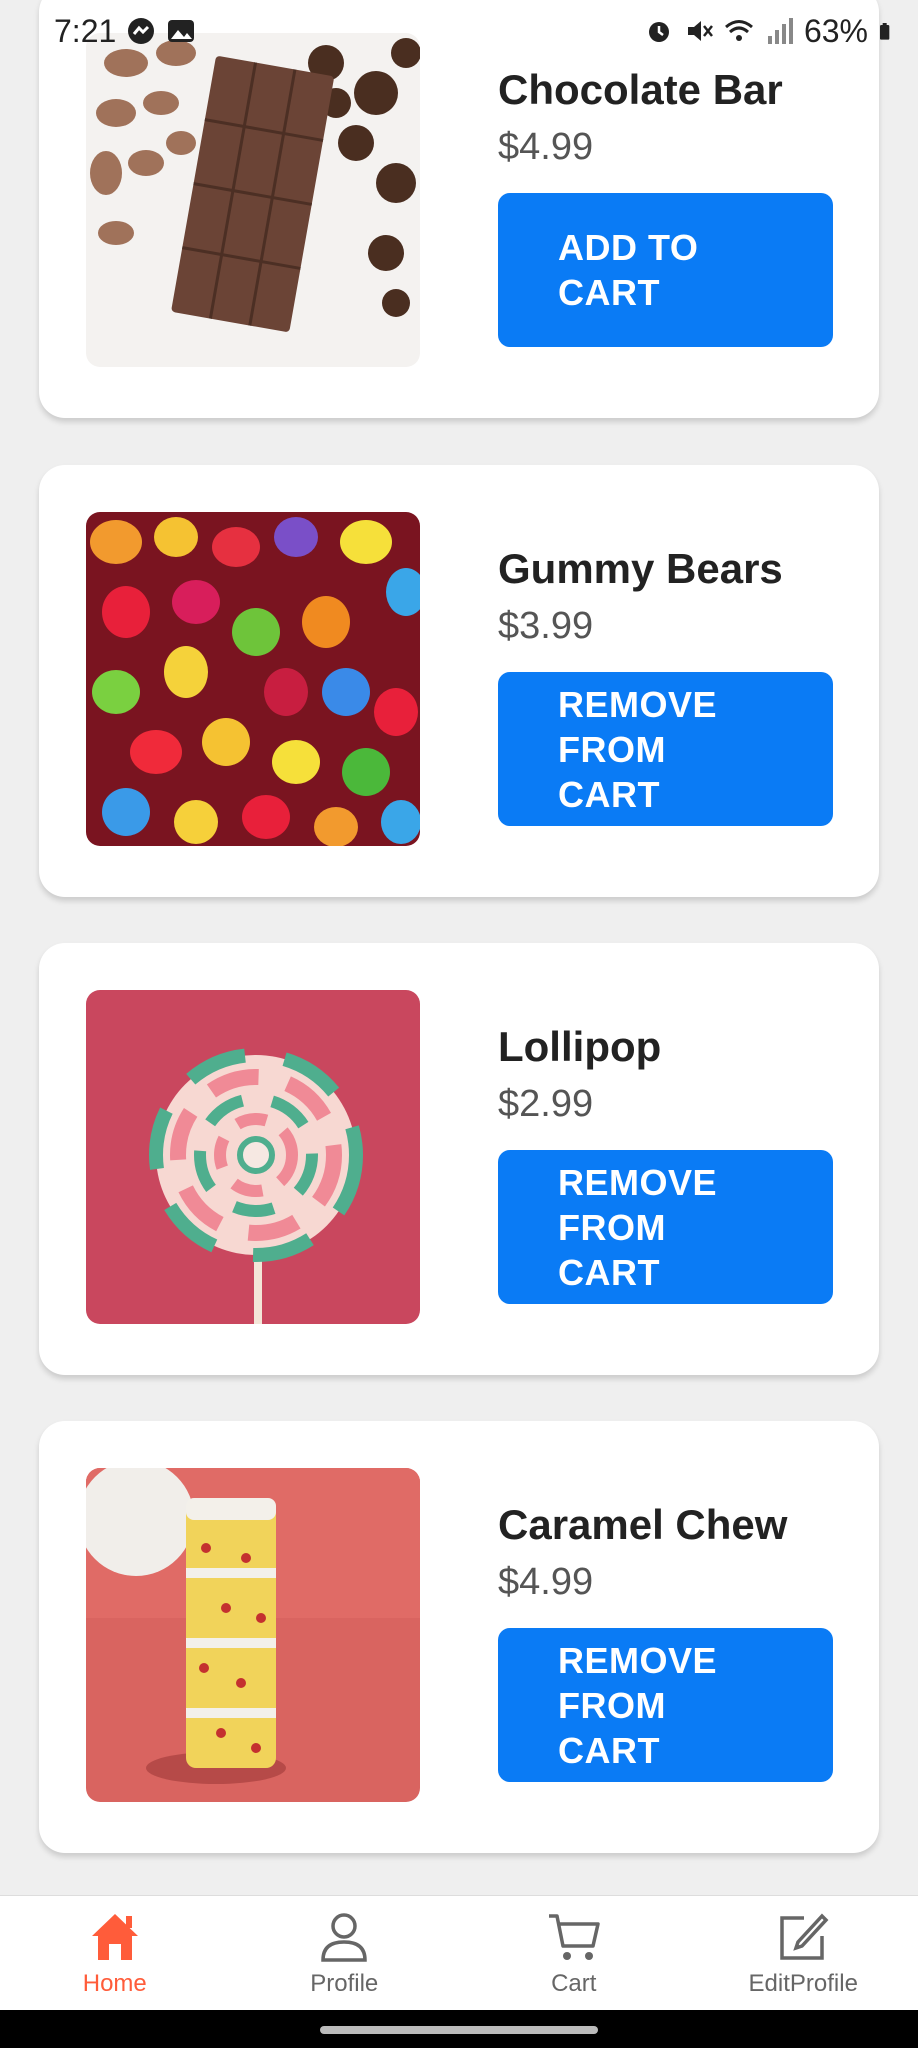  Describe the element at coordinates (658, 32) in the screenshot. I see `alarm-icon` at that location.